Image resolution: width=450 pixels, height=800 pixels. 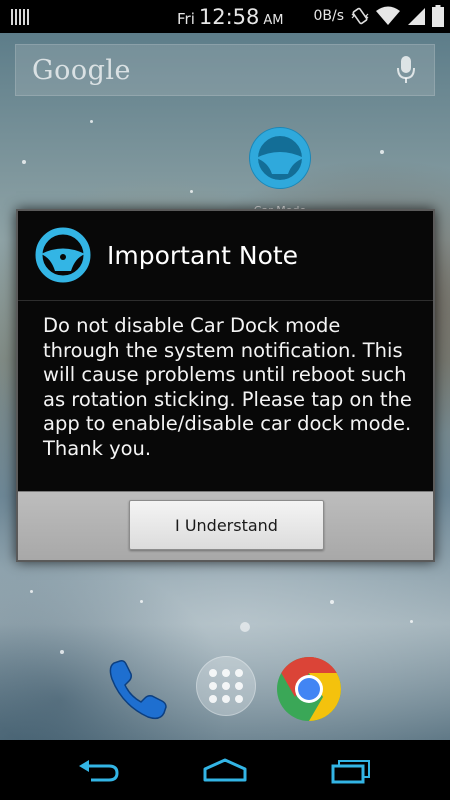 I want to click on app-drawer-icon, so click(x=226, y=686).